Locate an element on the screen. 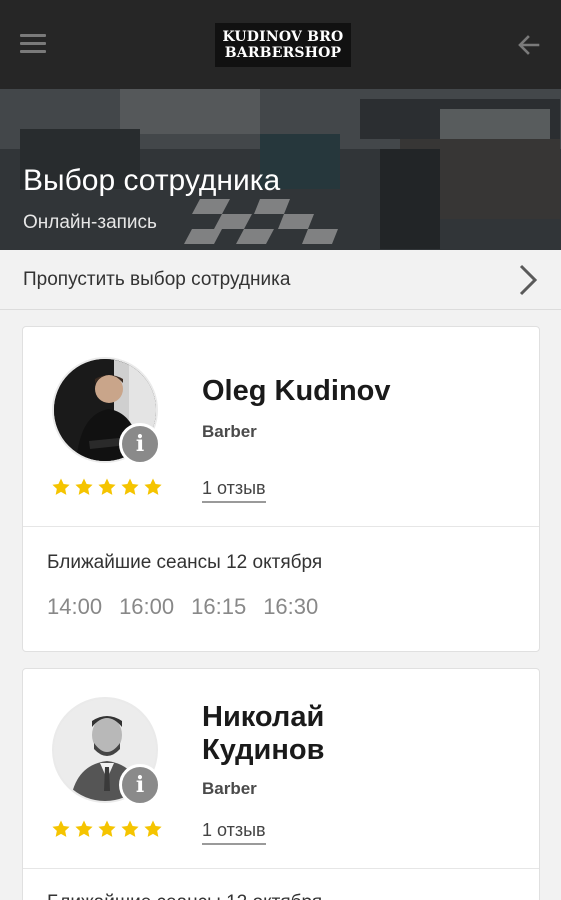 This screenshot has height=900, width=561. staff-name: Николай Кудинов is located at coordinates (263, 733).